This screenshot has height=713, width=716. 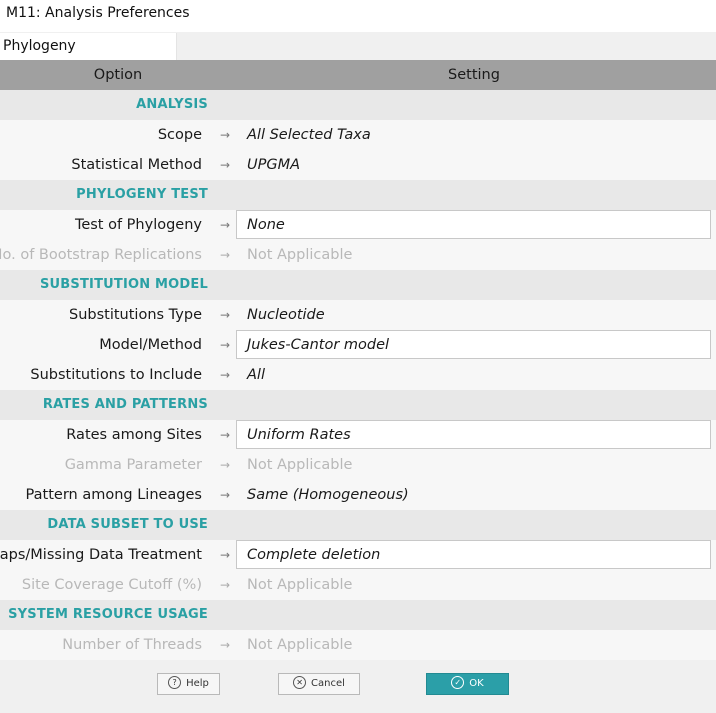 I want to click on option-label: Substitutions Type, so click(x=135, y=315).